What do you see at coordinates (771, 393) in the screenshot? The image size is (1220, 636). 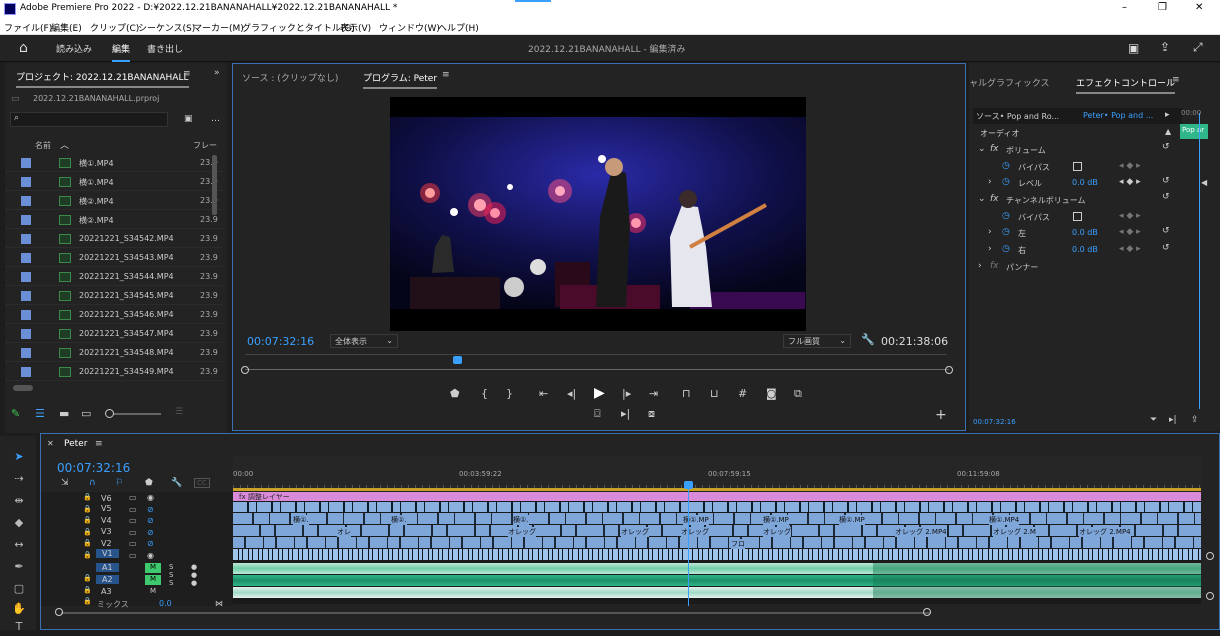 I see `export-frame-icon: ◙` at bounding box center [771, 393].